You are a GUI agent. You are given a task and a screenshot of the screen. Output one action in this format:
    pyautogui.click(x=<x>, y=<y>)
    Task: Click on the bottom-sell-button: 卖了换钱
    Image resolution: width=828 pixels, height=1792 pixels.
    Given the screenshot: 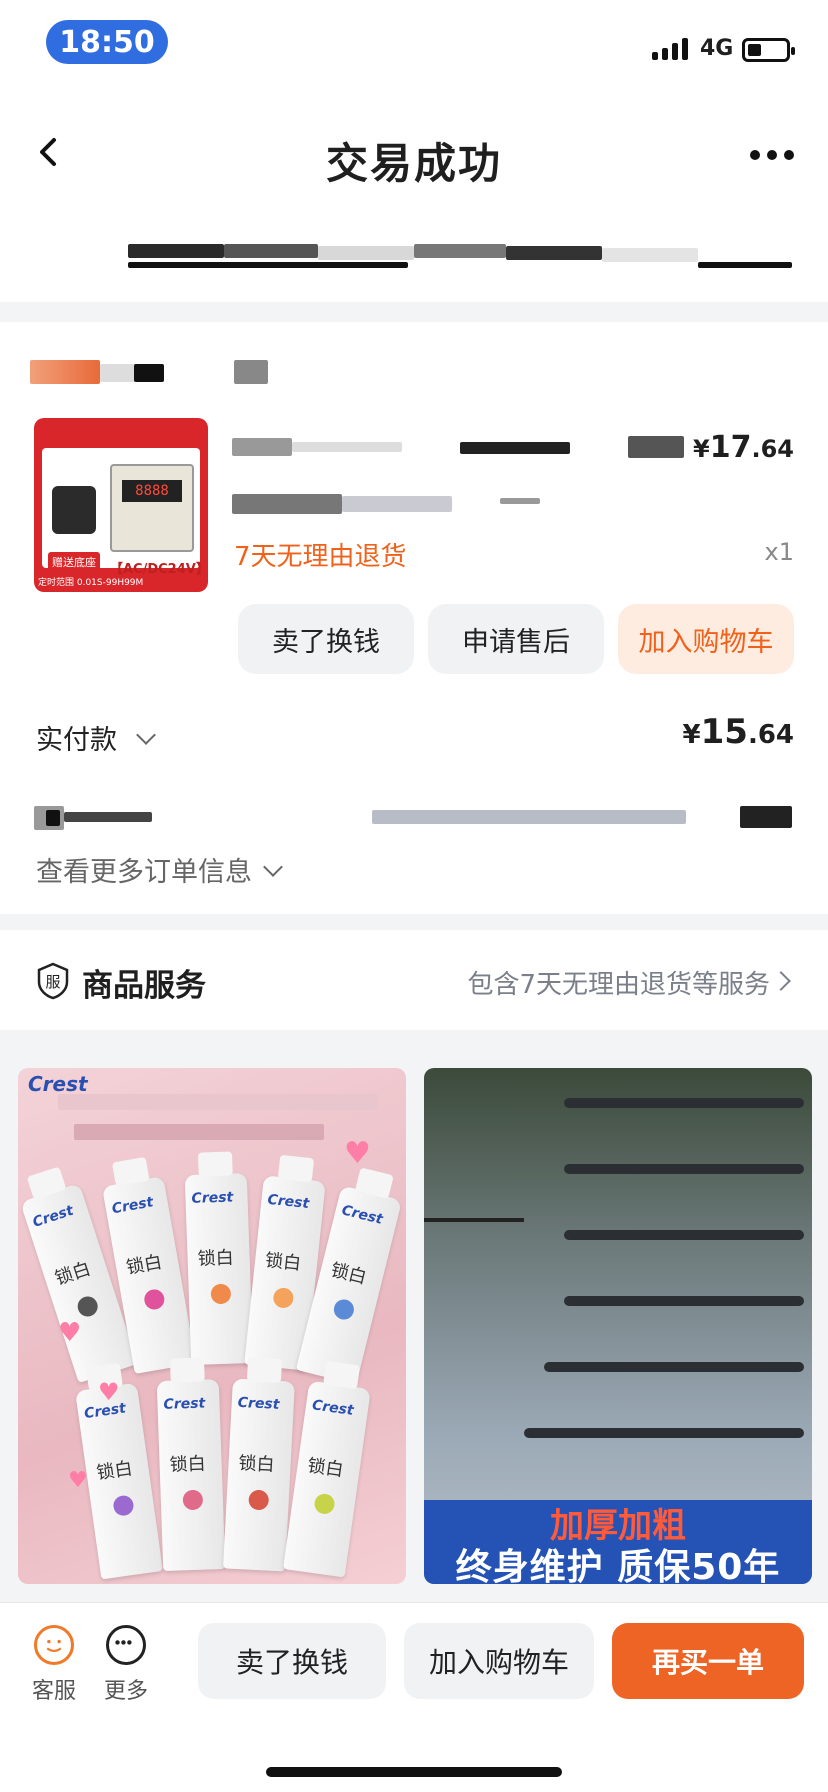 What is the action you would take?
    pyautogui.click(x=292, y=1661)
    